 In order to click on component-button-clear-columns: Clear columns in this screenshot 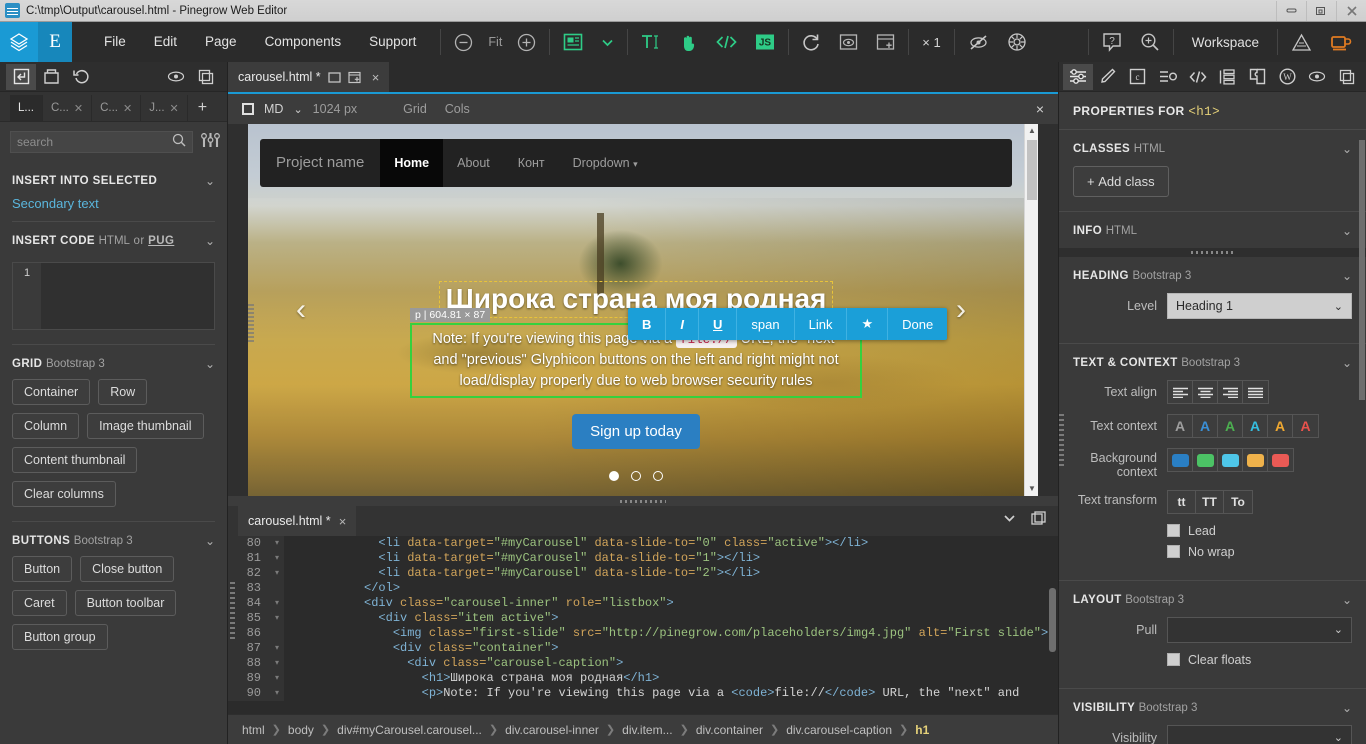, I will do `click(64, 494)`.